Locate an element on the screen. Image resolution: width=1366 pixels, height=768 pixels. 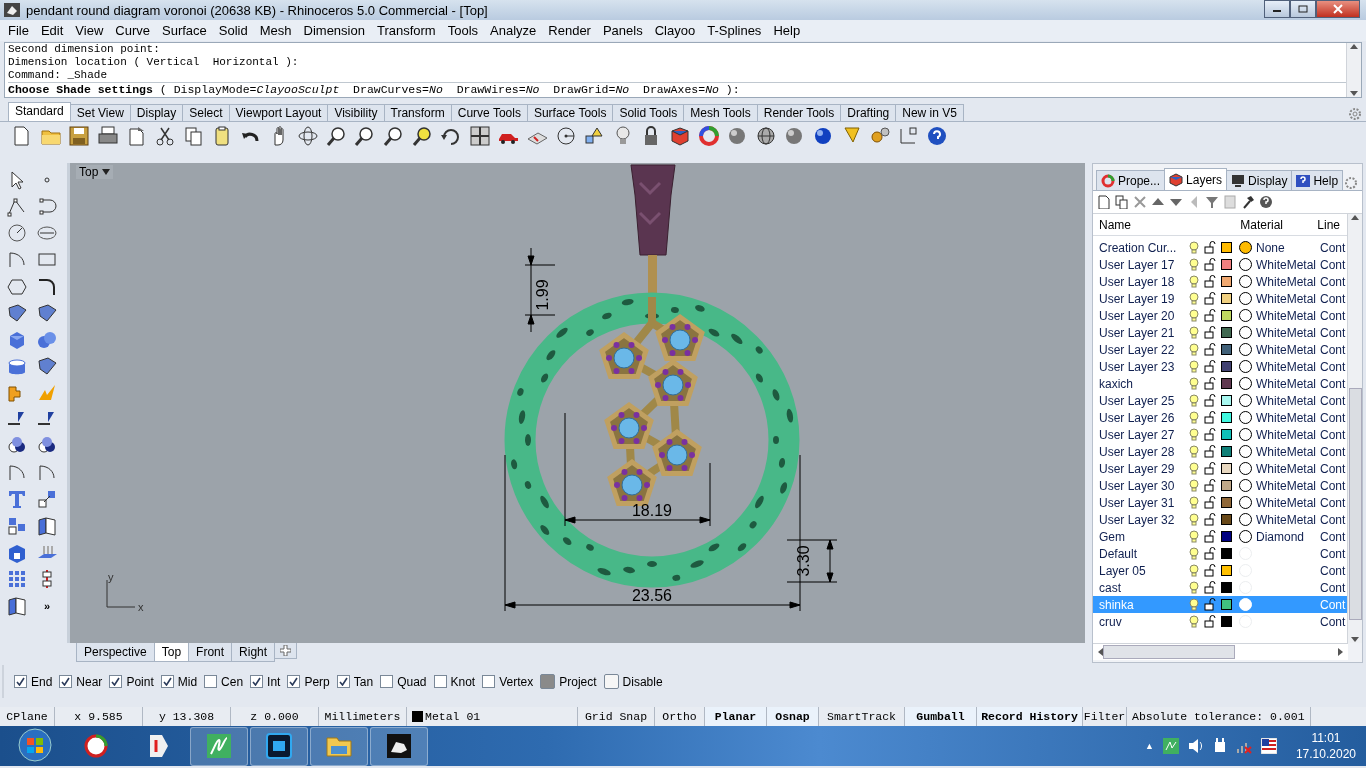
menu-item: T-Splines is located at coordinates (734, 30).